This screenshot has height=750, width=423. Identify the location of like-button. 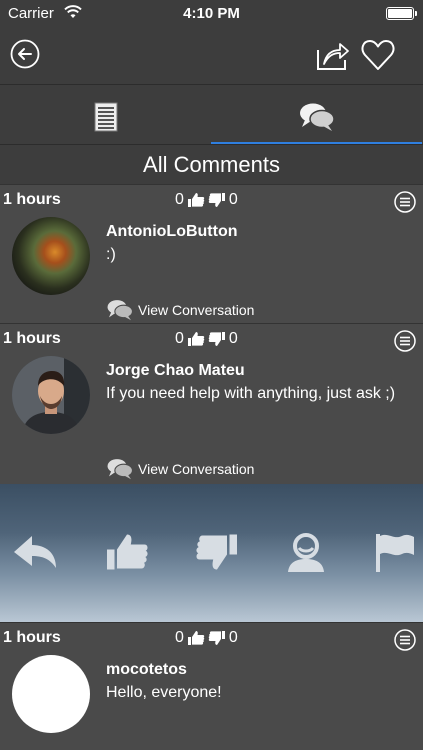
(127, 552).